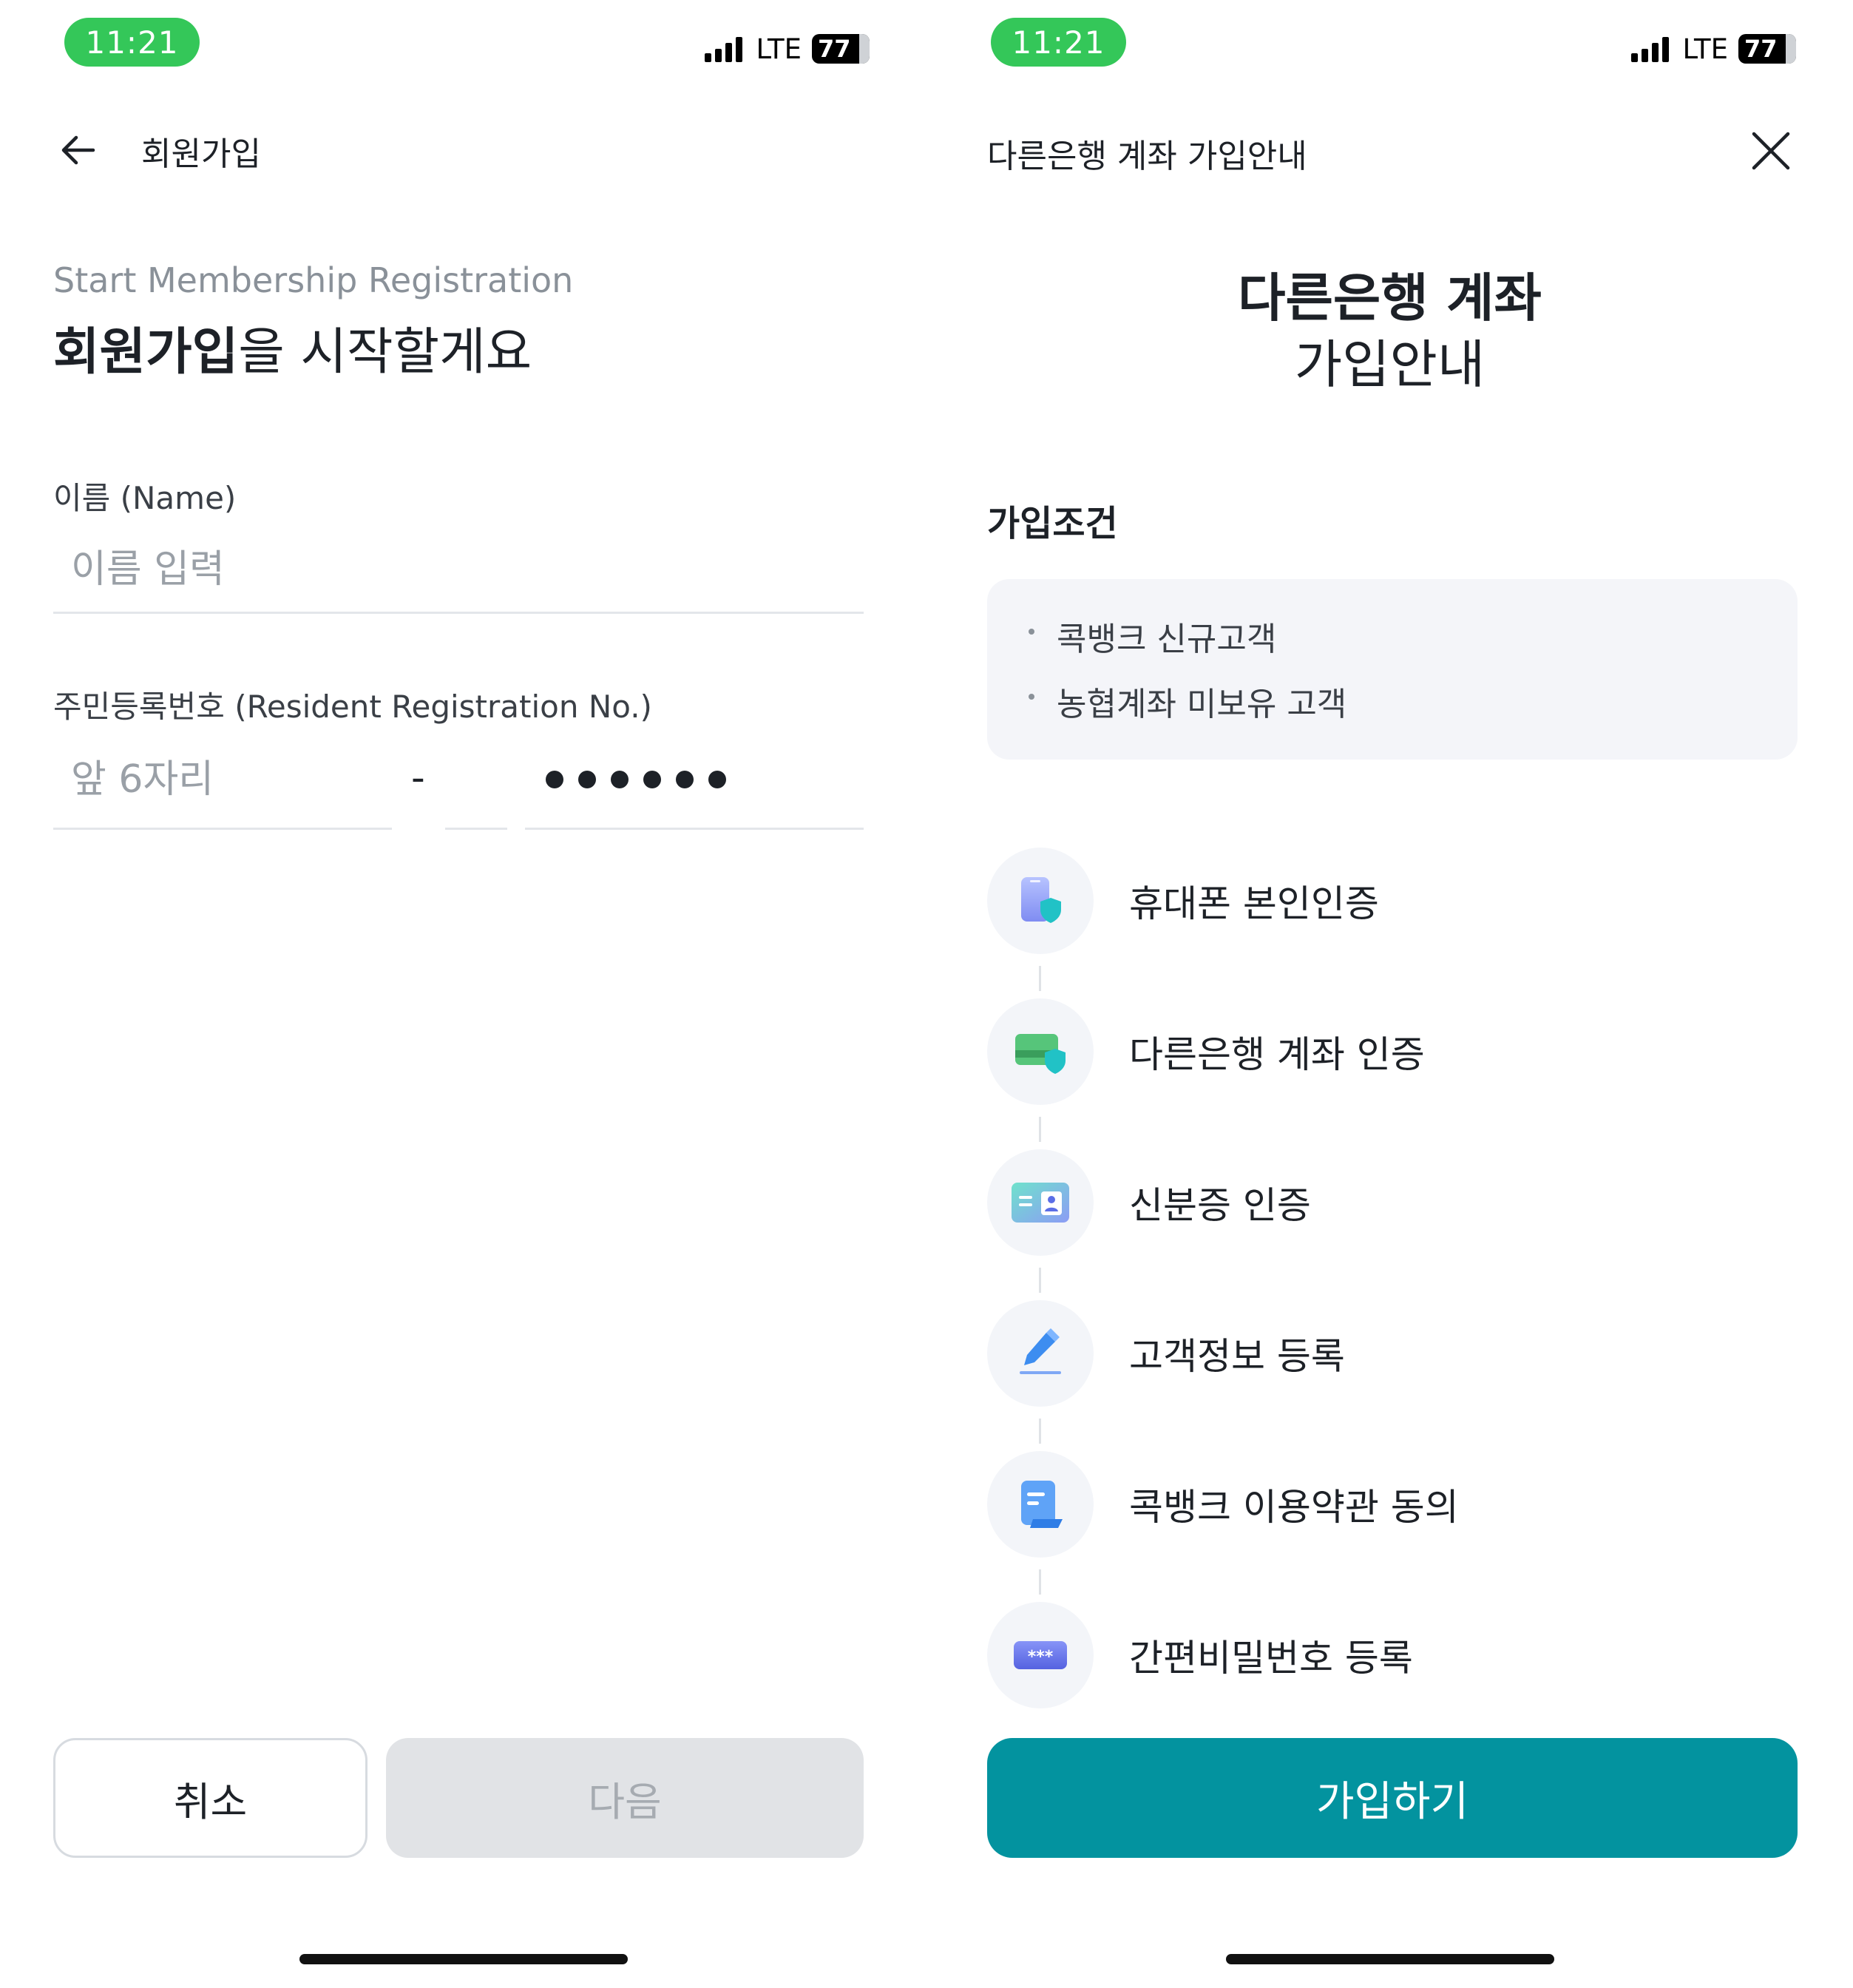 The image size is (1853, 1988). I want to click on id-card-icon, so click(1040, 1203).